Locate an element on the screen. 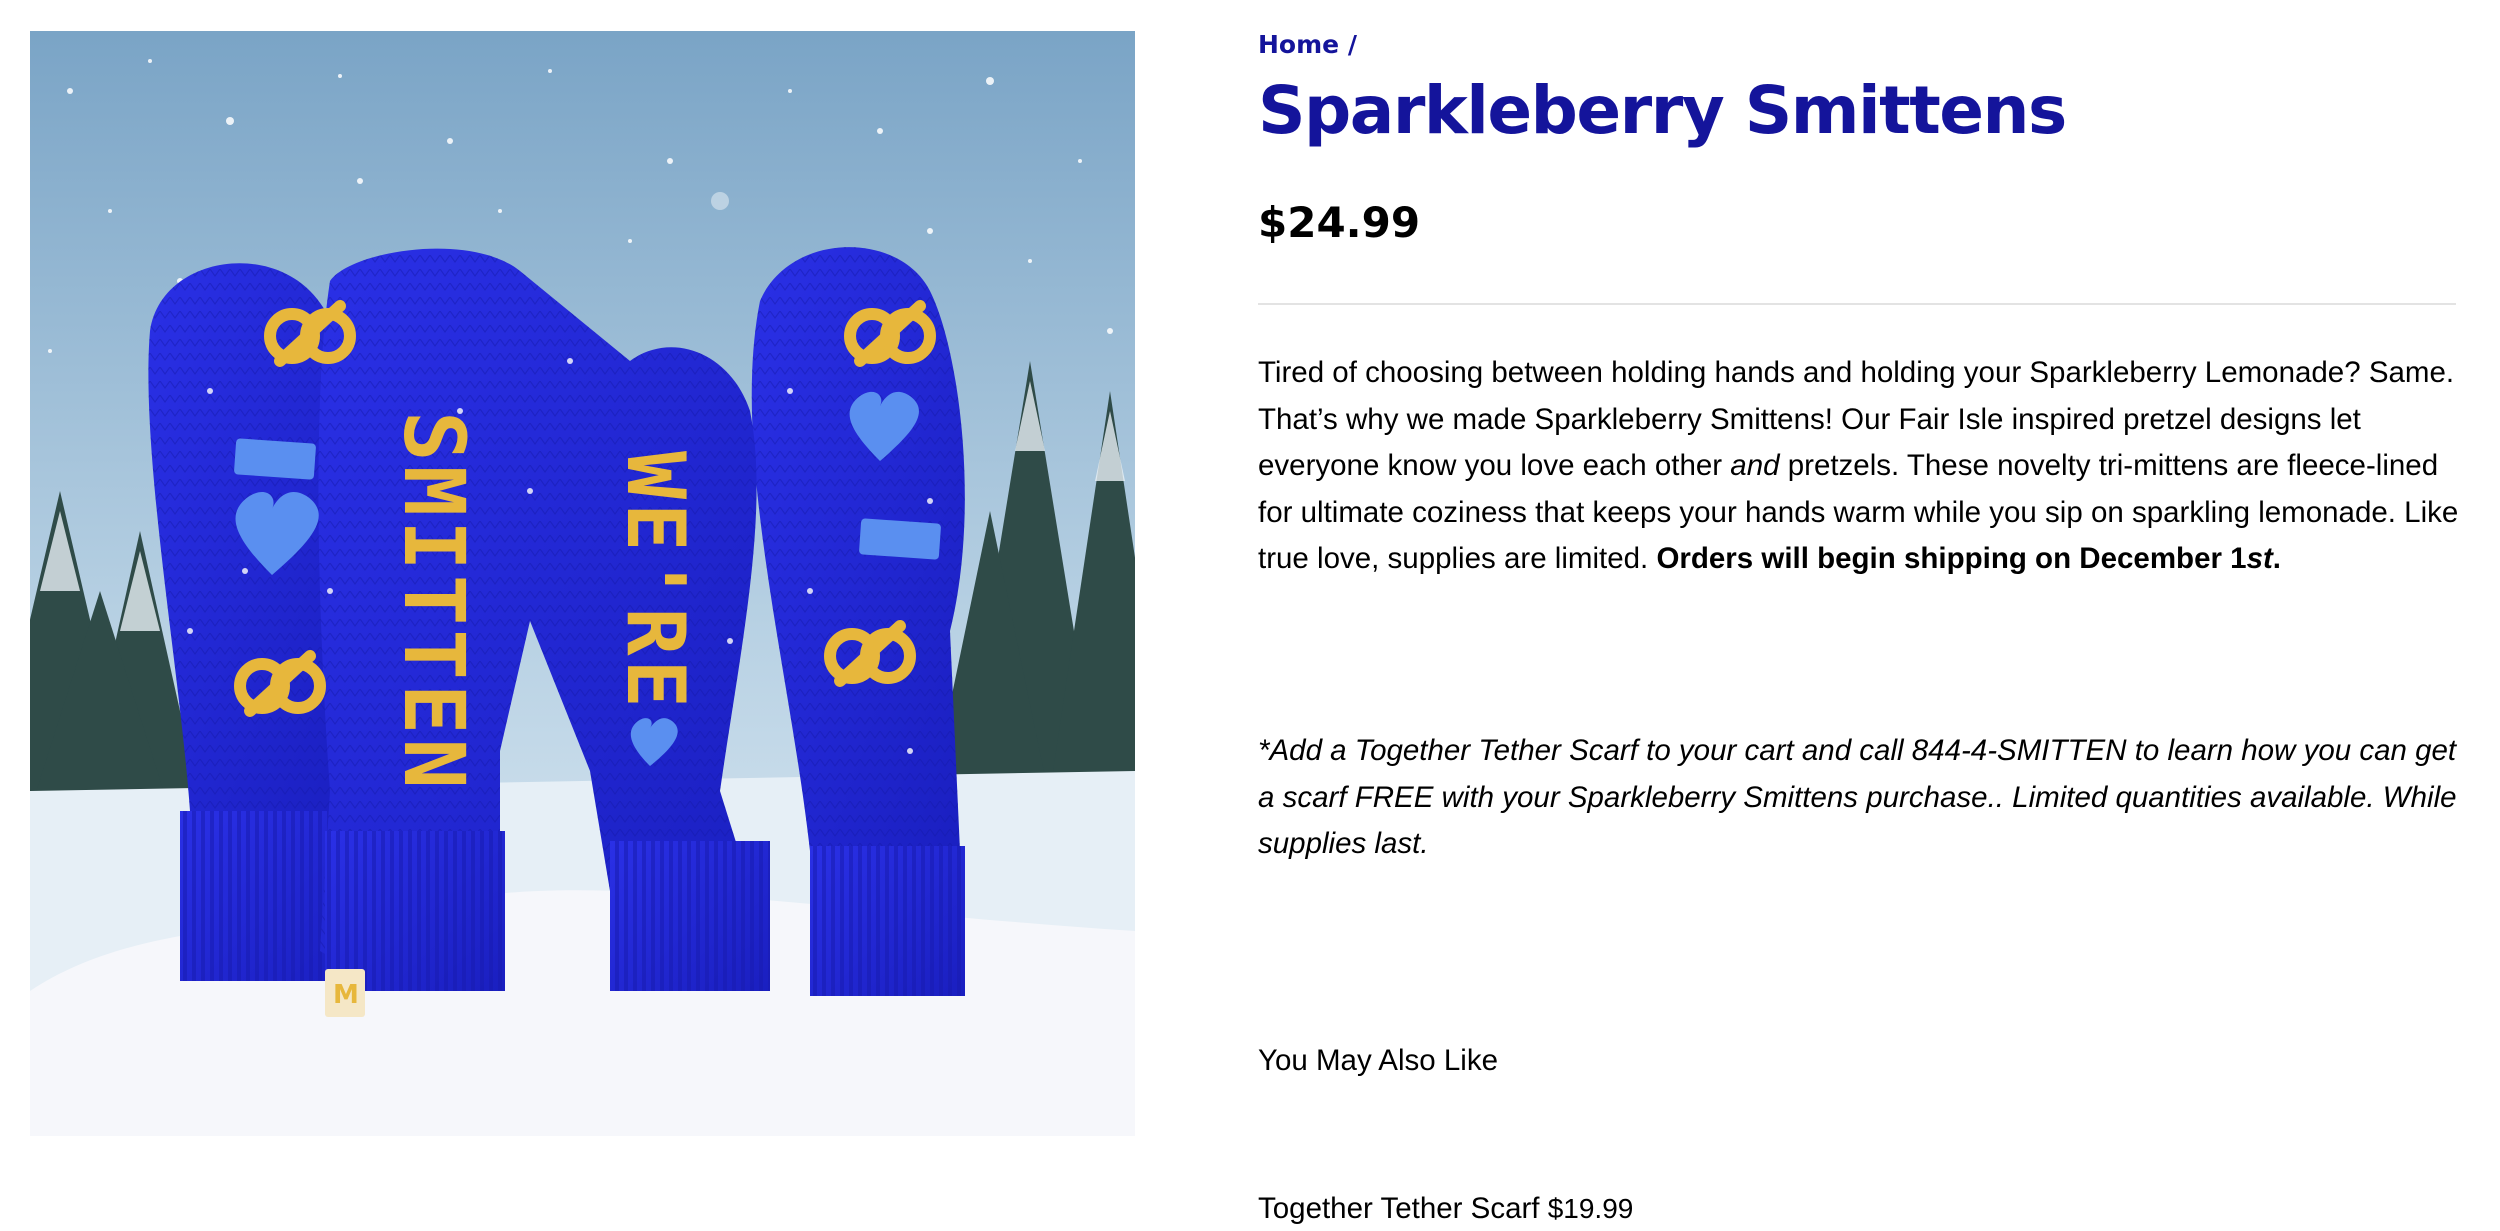 The height and width of the screenshot is (1231, 2500). svg-text: WE'RE is located at coordinates (655, 581).